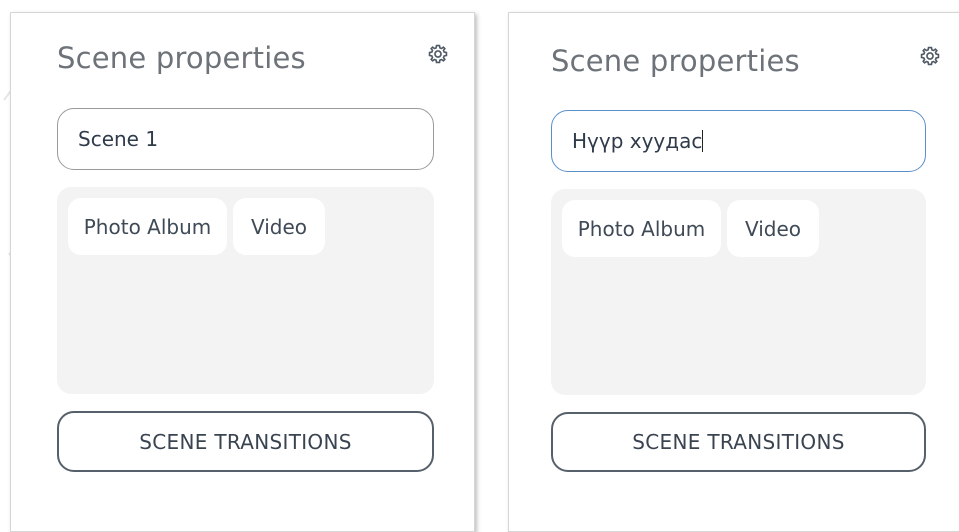 The image size is (959, 532). I want to click on scene-name-input-focused: Нүүр хуудас, so click(738, 141).